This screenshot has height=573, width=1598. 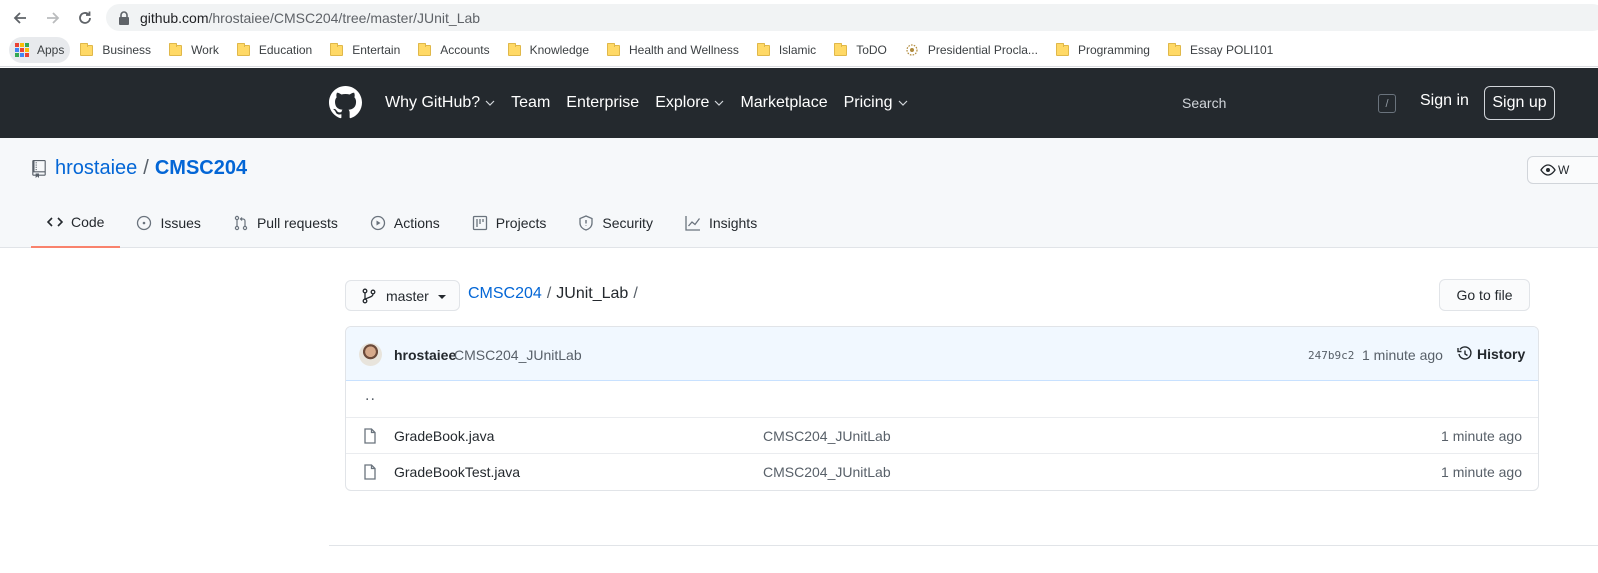 What do you see at coordinates (369, 295) in the screenshot?
I see `branch-icon` at bounding box center [369, 295].